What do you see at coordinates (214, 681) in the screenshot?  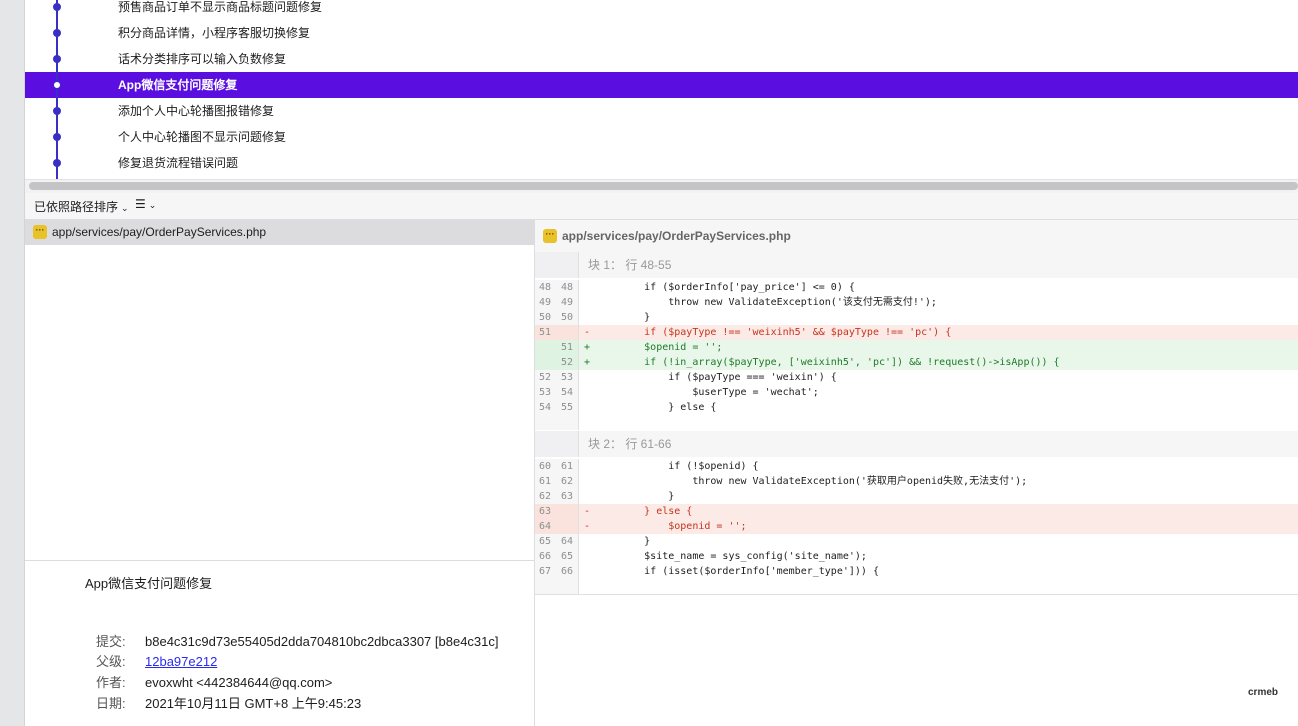 I see `author-row: 作者: evoxwht <442384644@qq.com>` at bounding box center [214, 681].